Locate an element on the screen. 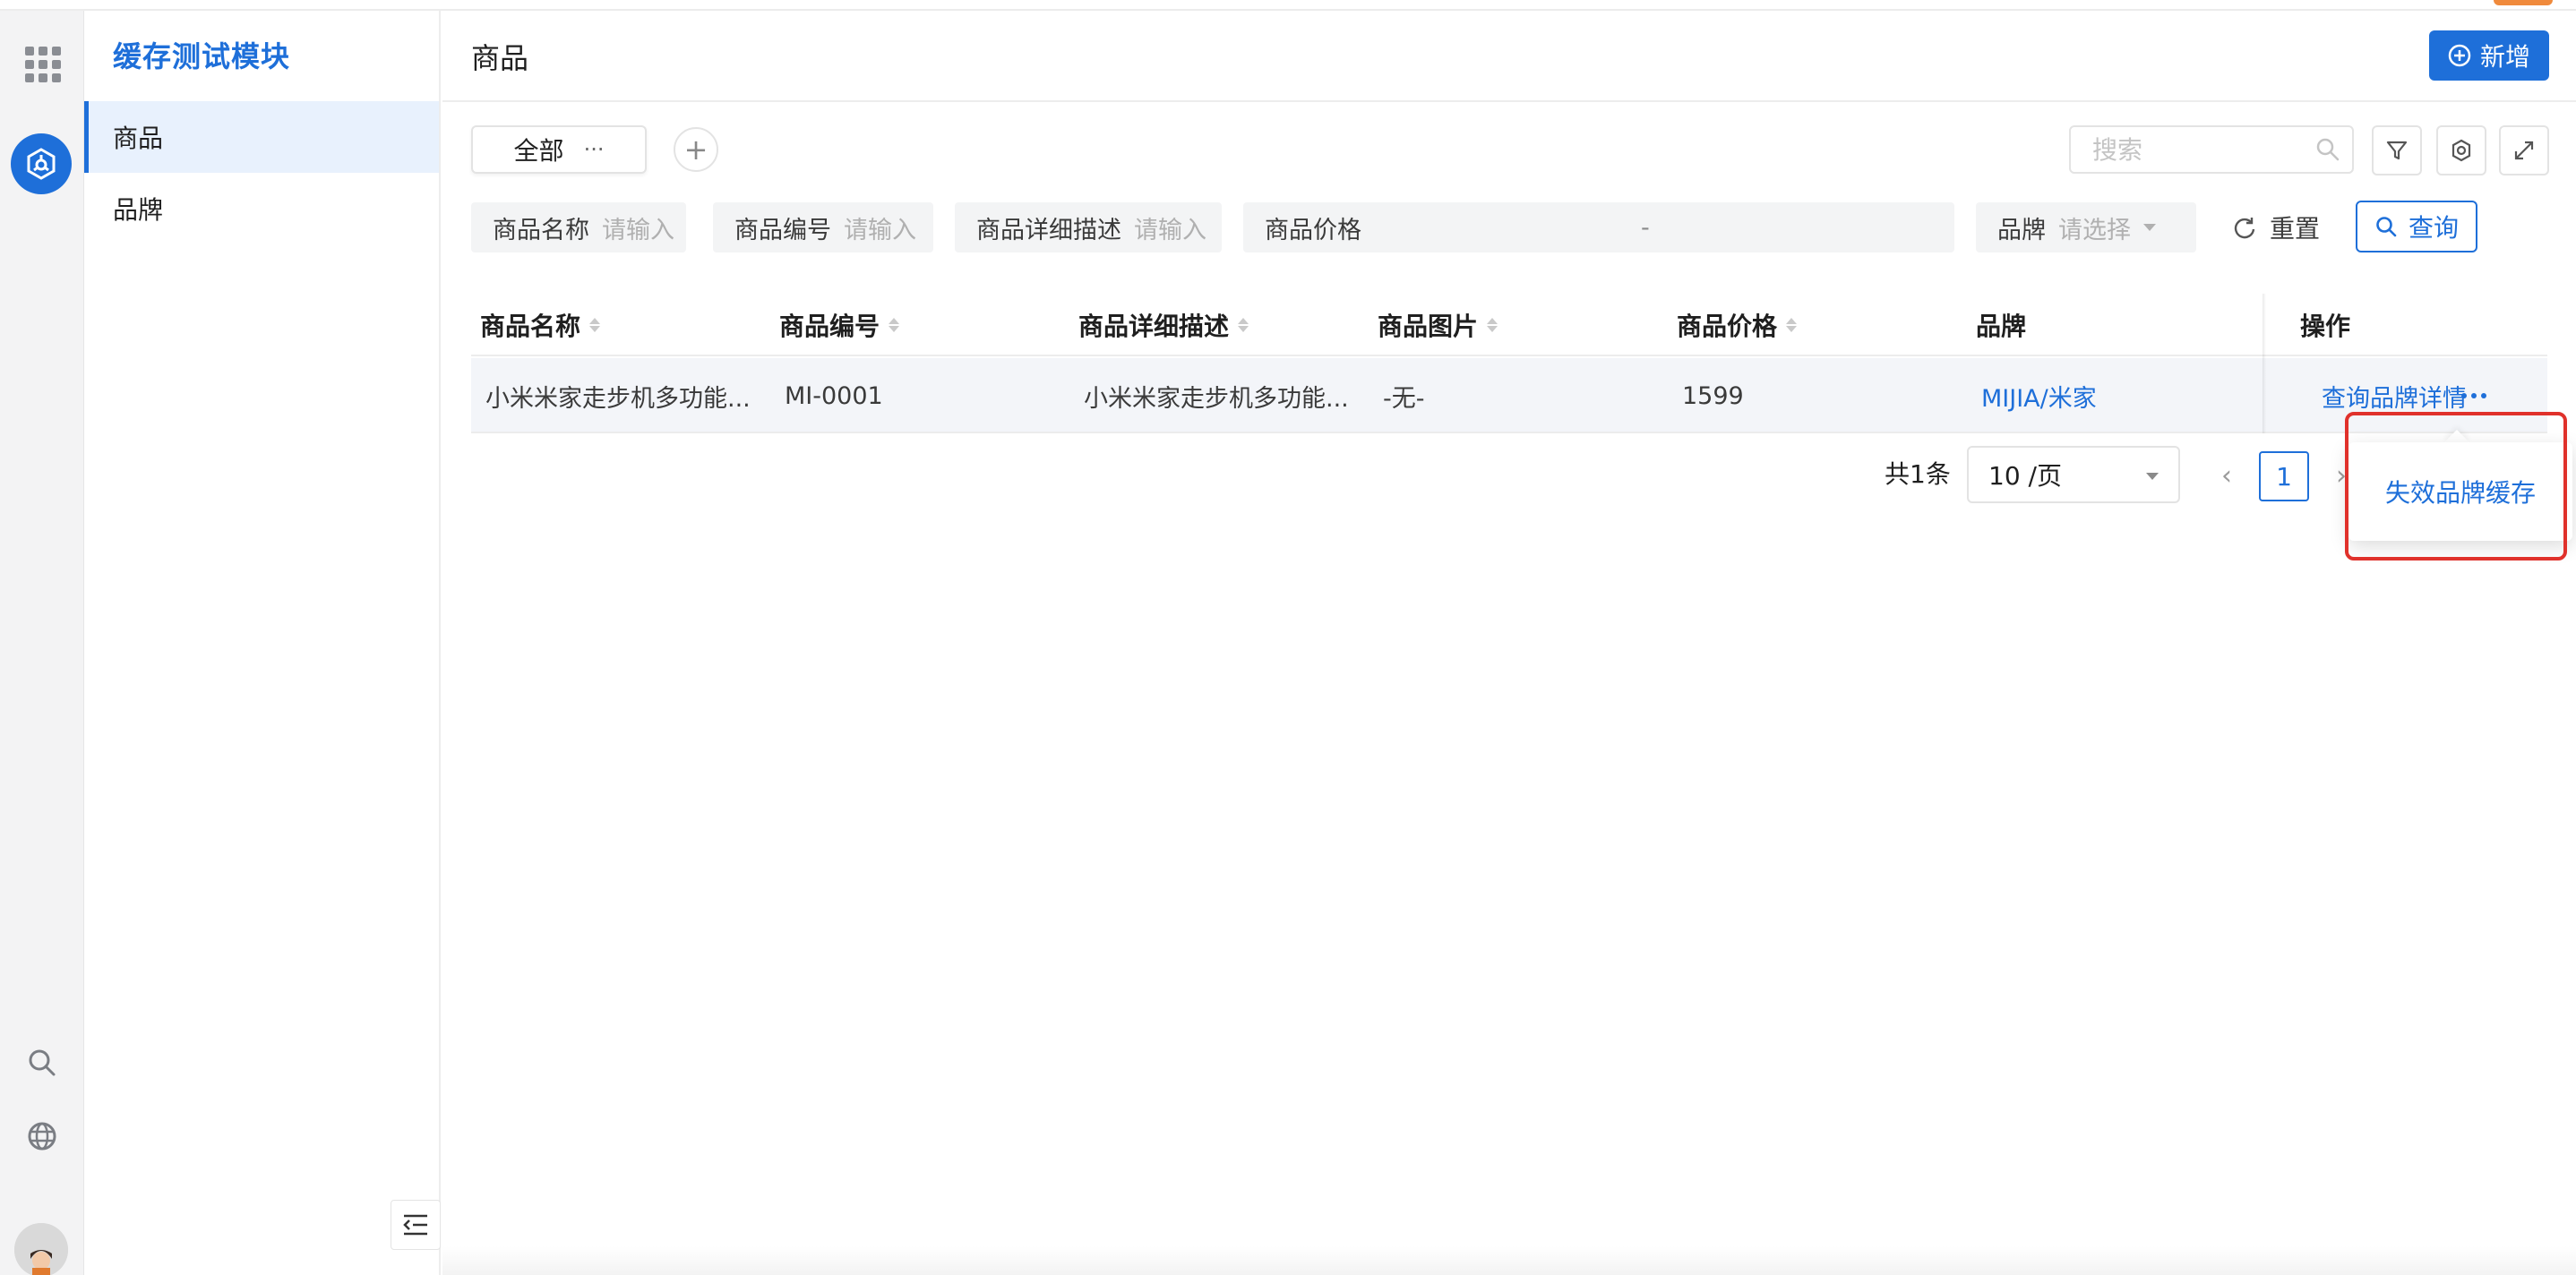  settings-button is located at coordinates (2461, 150).